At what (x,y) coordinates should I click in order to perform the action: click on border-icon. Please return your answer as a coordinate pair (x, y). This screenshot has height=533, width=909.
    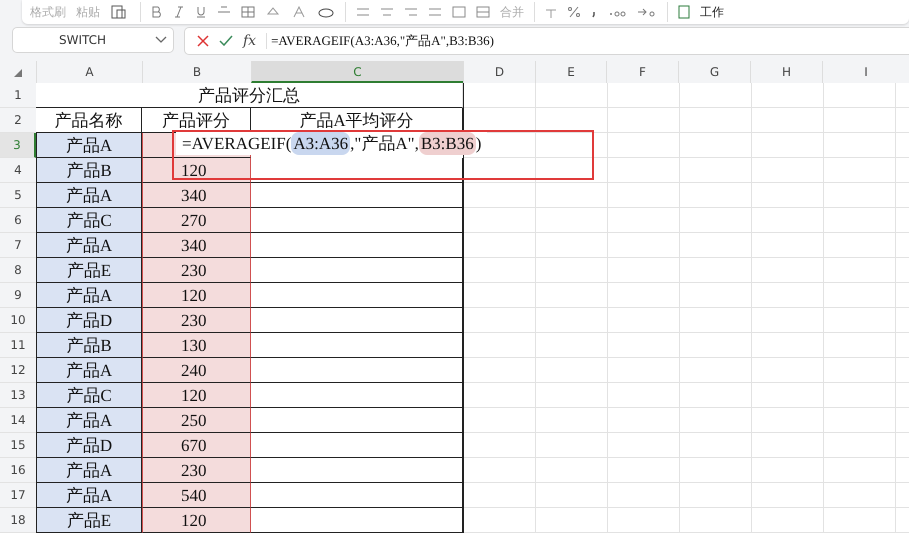
    Looking at the image, I should click on (248, 12).